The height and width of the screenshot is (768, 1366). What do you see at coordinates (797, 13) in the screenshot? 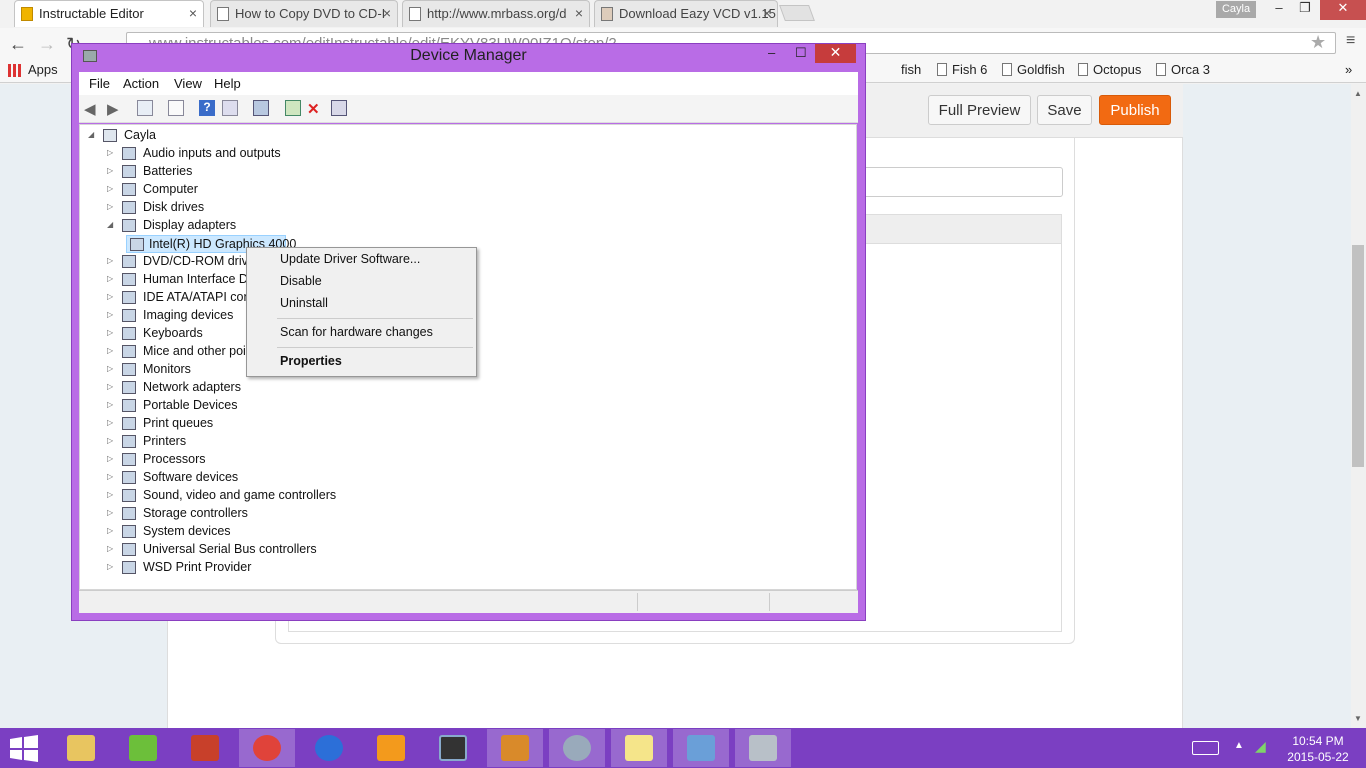
I see `new-tab-button` at bounding box center [797, 13].